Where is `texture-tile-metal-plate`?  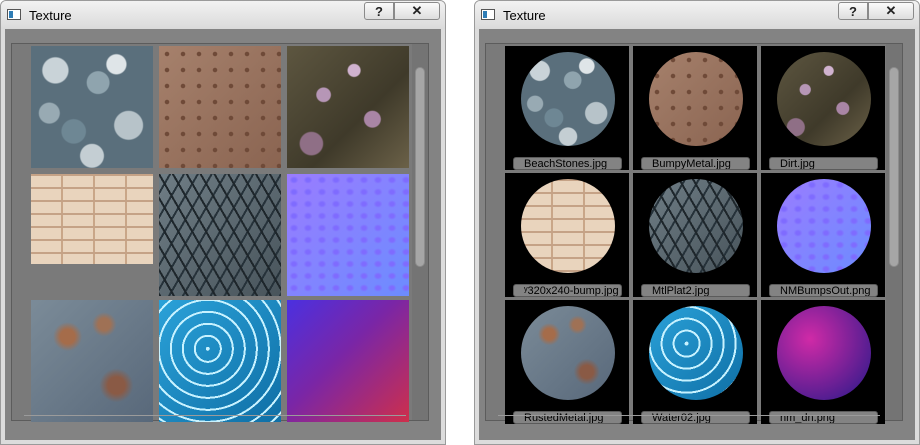
texture-tile-metal-plate is located at coordinates (220, 235).